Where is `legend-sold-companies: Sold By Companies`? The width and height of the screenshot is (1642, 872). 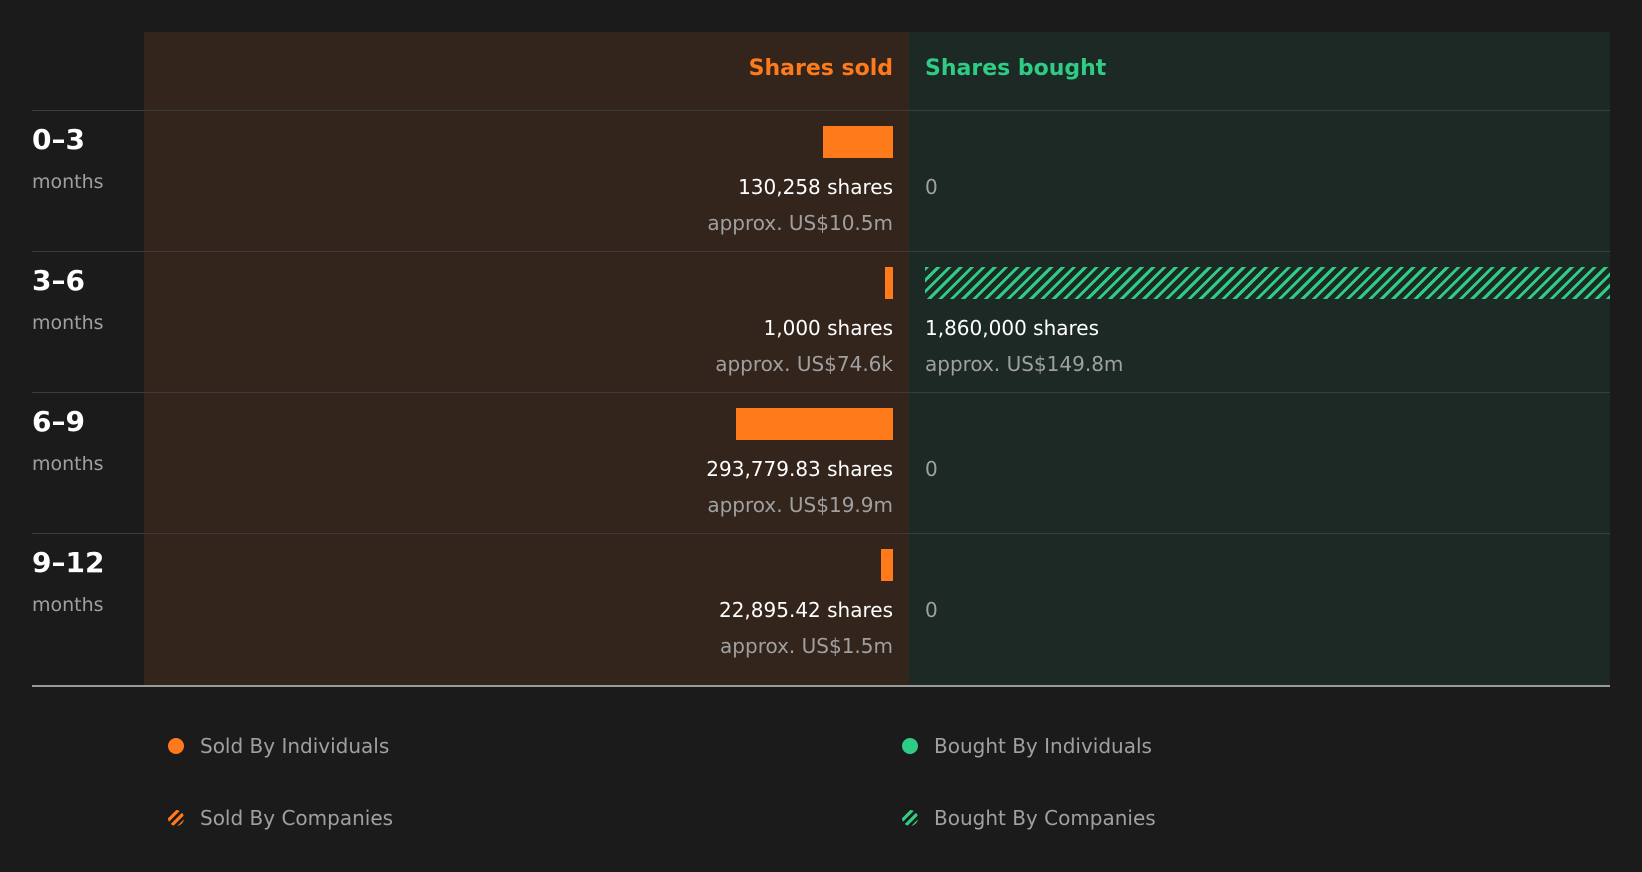 legend-sold-companies: Sold By Companies is located at coordinates (280, 818).